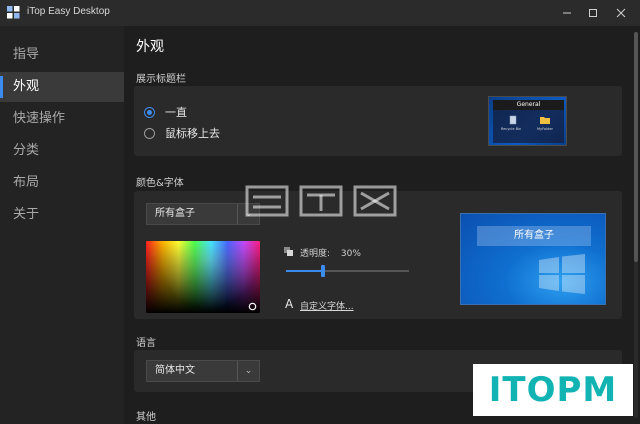 The height and width of the screenshot is (424, 640). I want to click on sidebar-item-quick-actions: 快速操作, so click(62, 119).